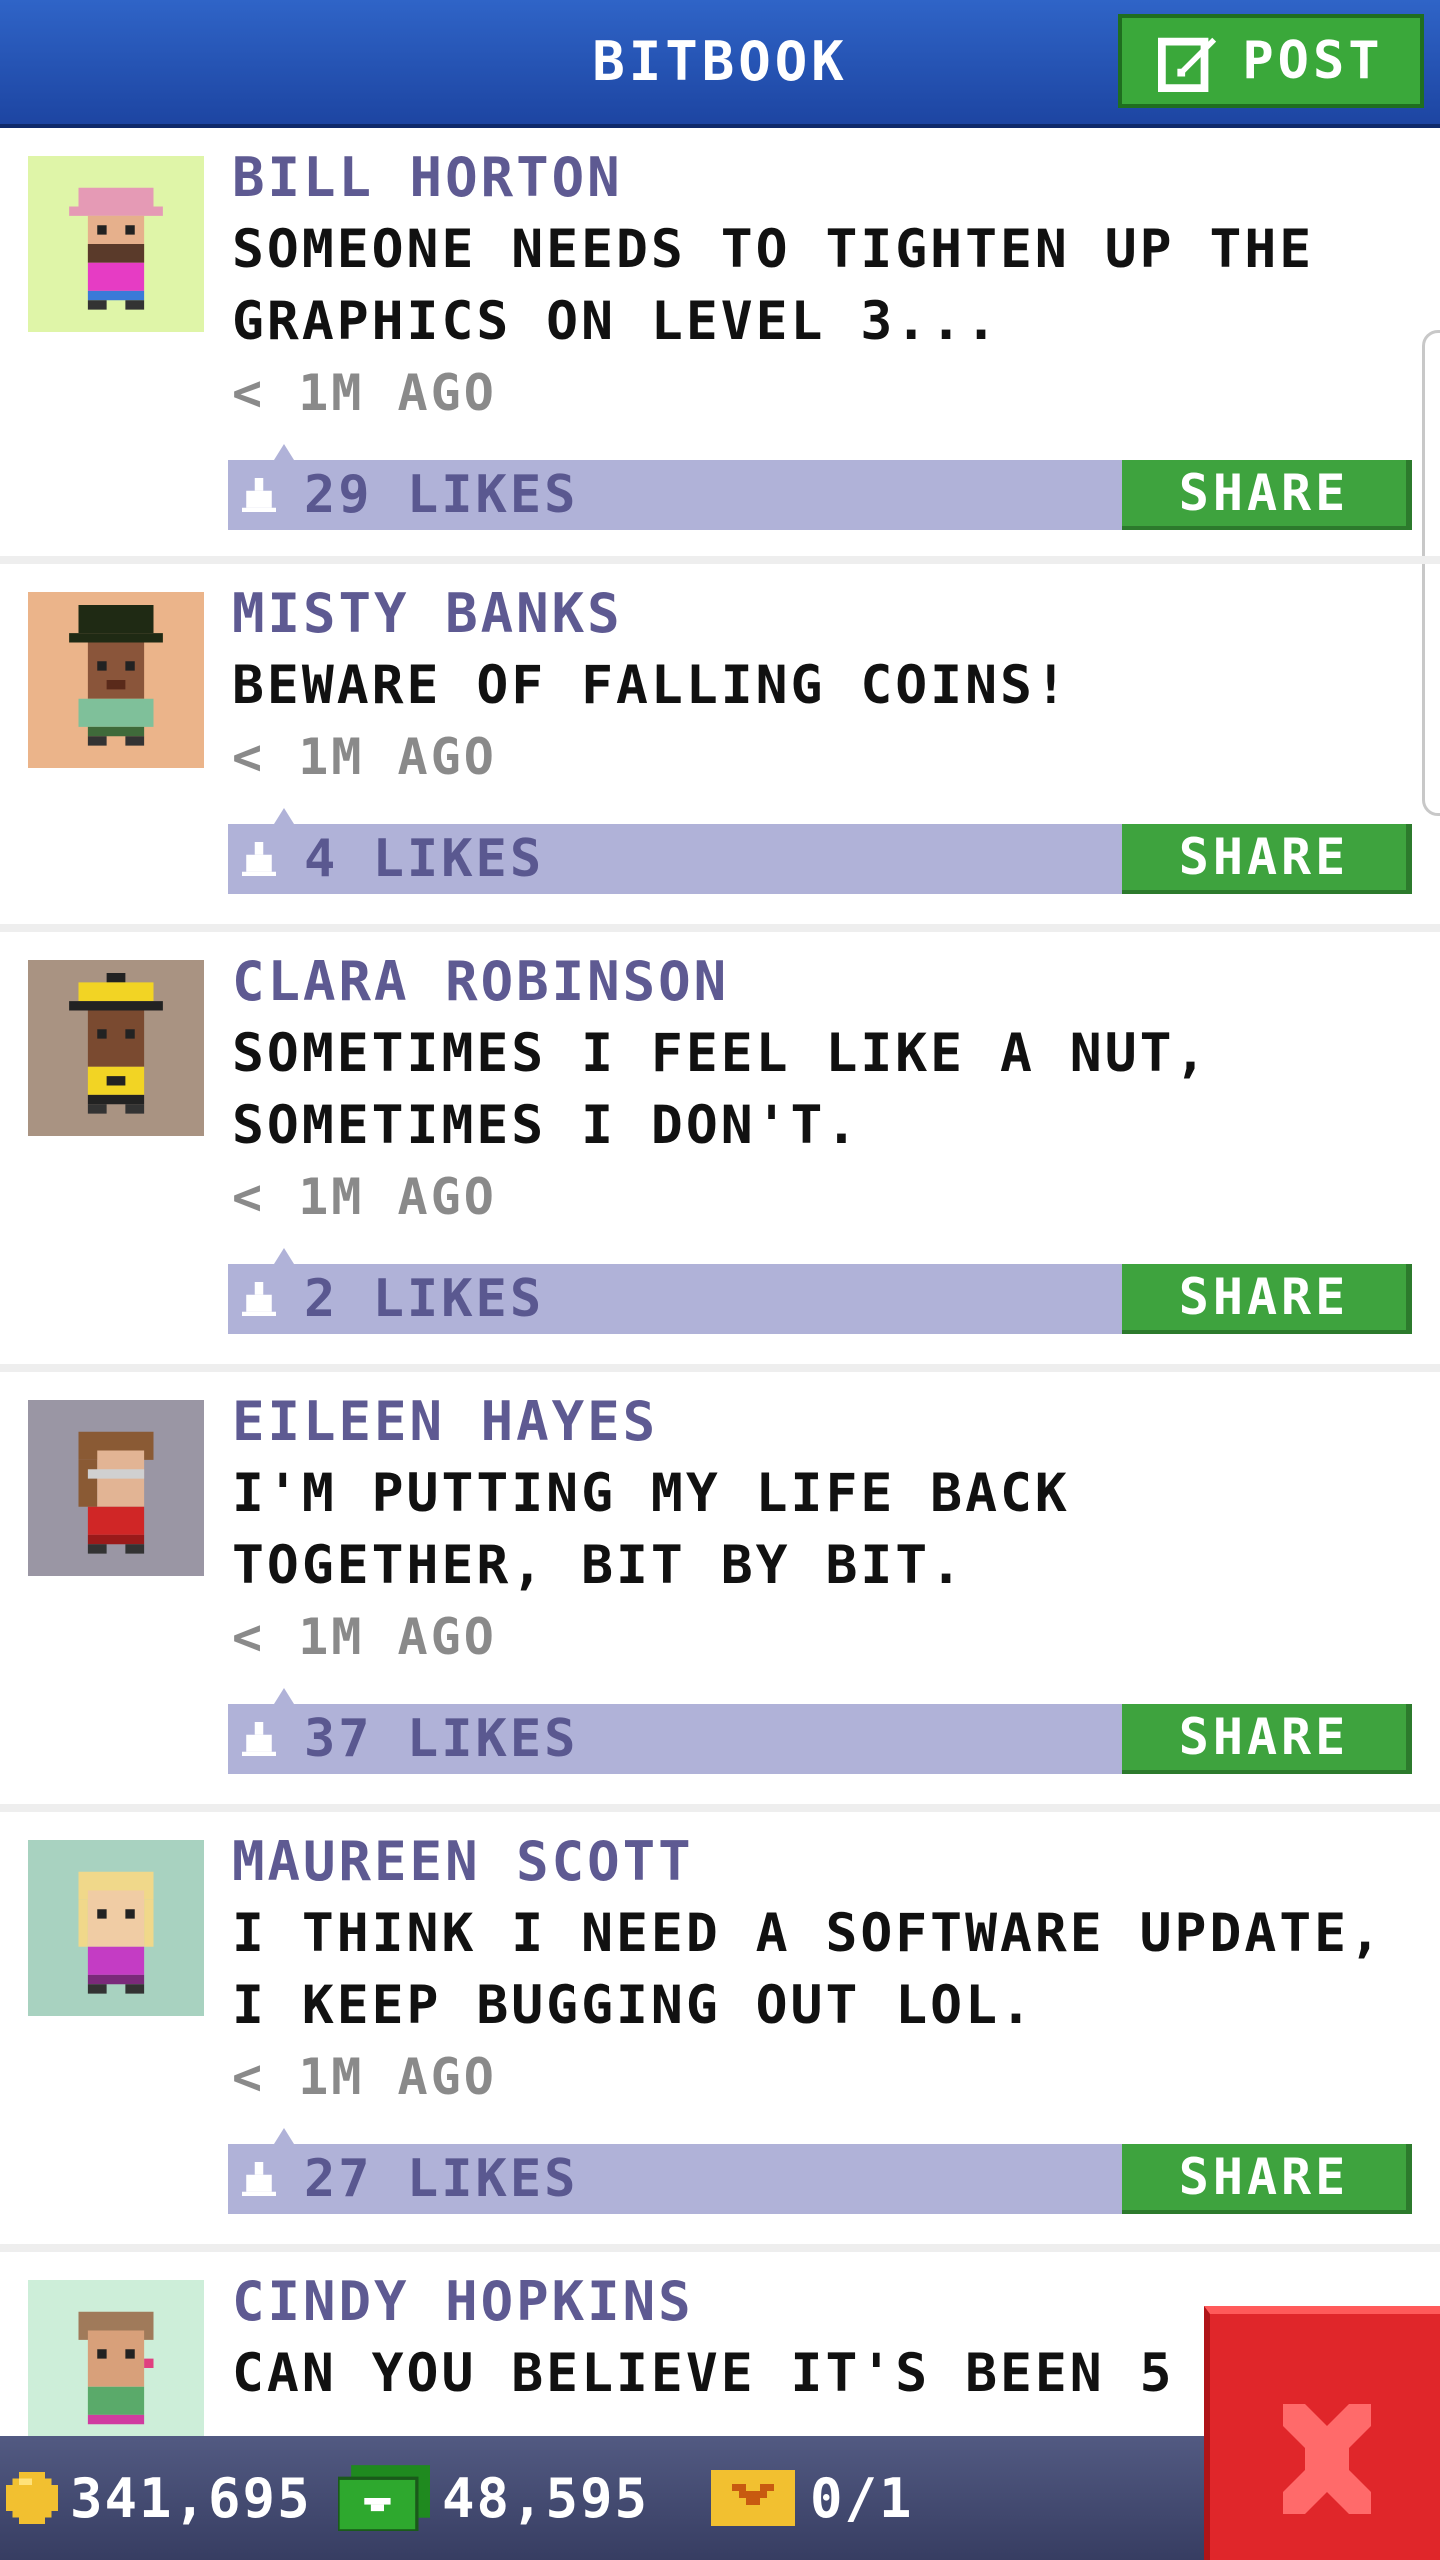 This screenshot has height=2560, width=1440. What do you see at coordinates (463, 2301) in the screenshot?
I see `post-author: CINDY HOPKINS` at bounding box center [463, 2301].